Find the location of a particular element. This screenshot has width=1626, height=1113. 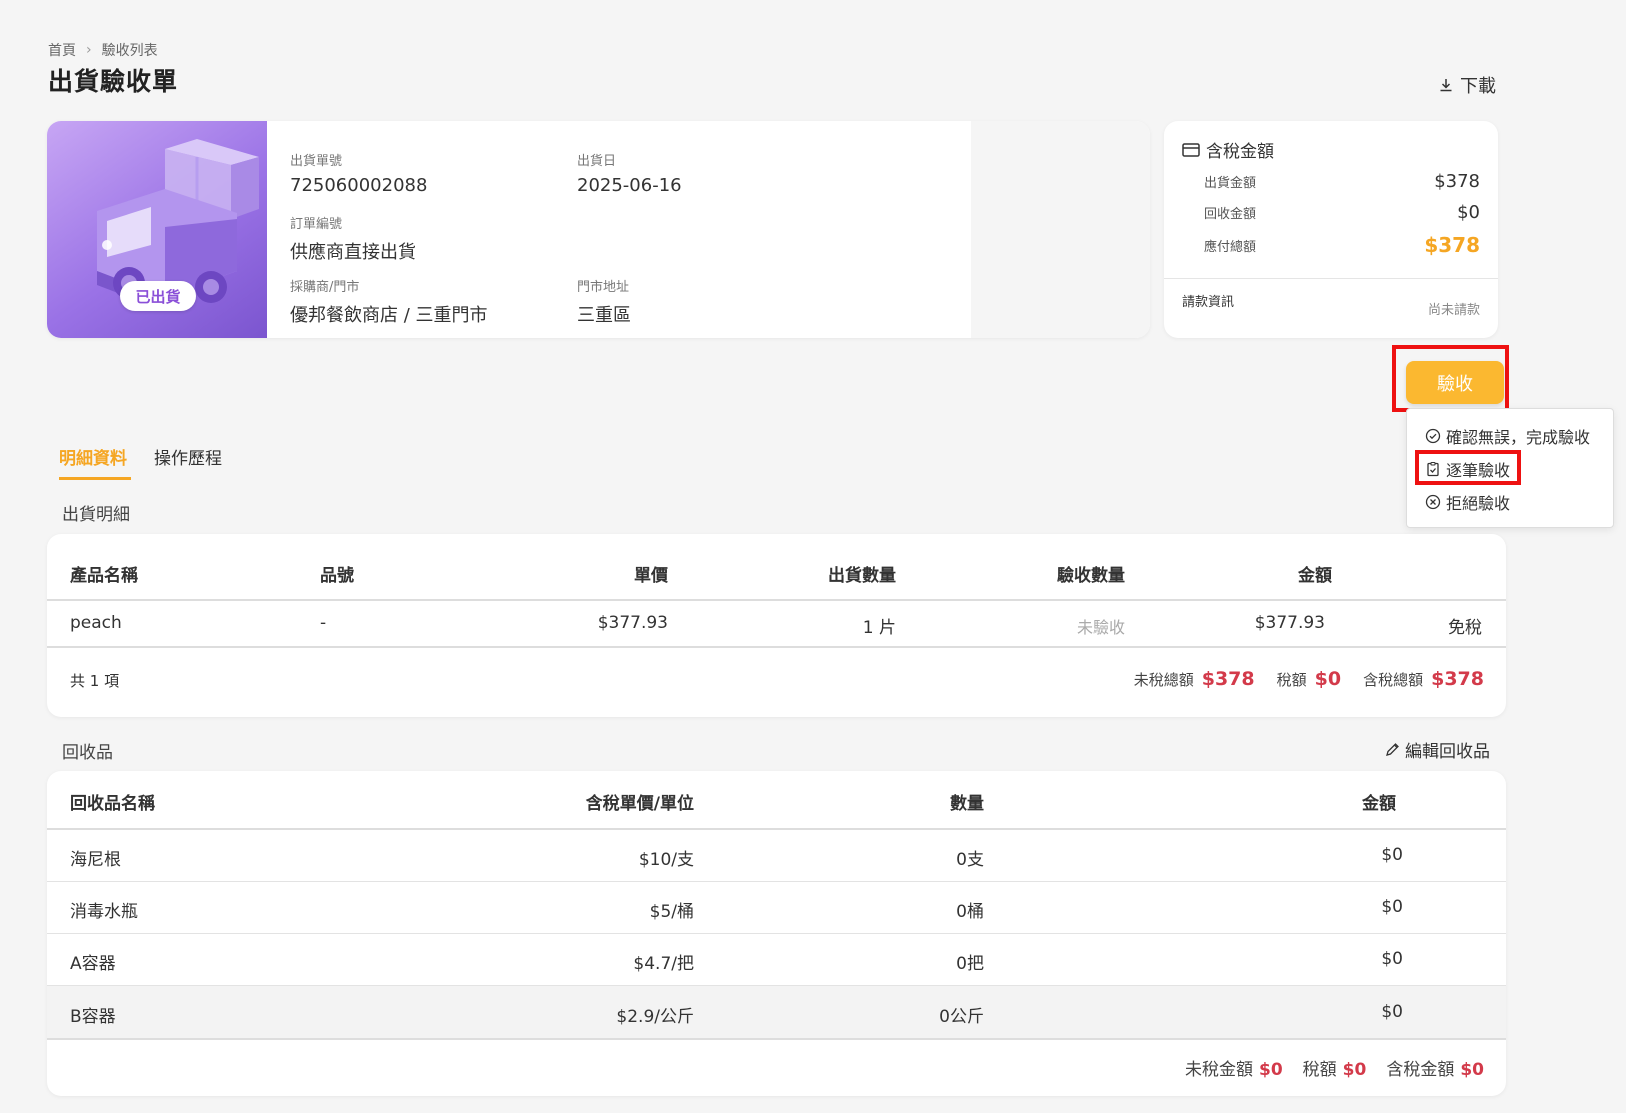

buyer-label: 採購商/門市 is located at coordinates (325, 287).